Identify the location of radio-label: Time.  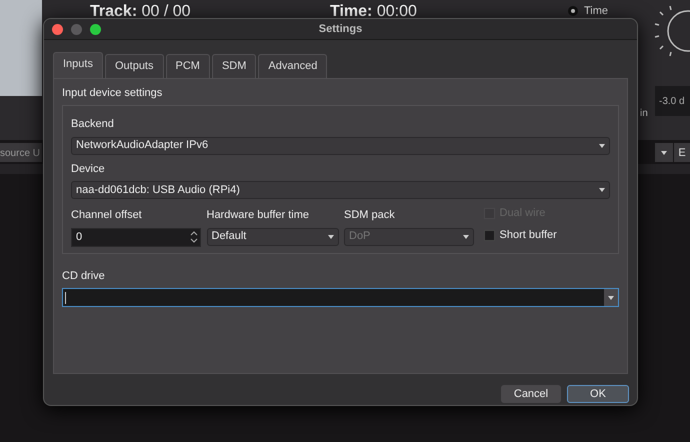
(596, 11).